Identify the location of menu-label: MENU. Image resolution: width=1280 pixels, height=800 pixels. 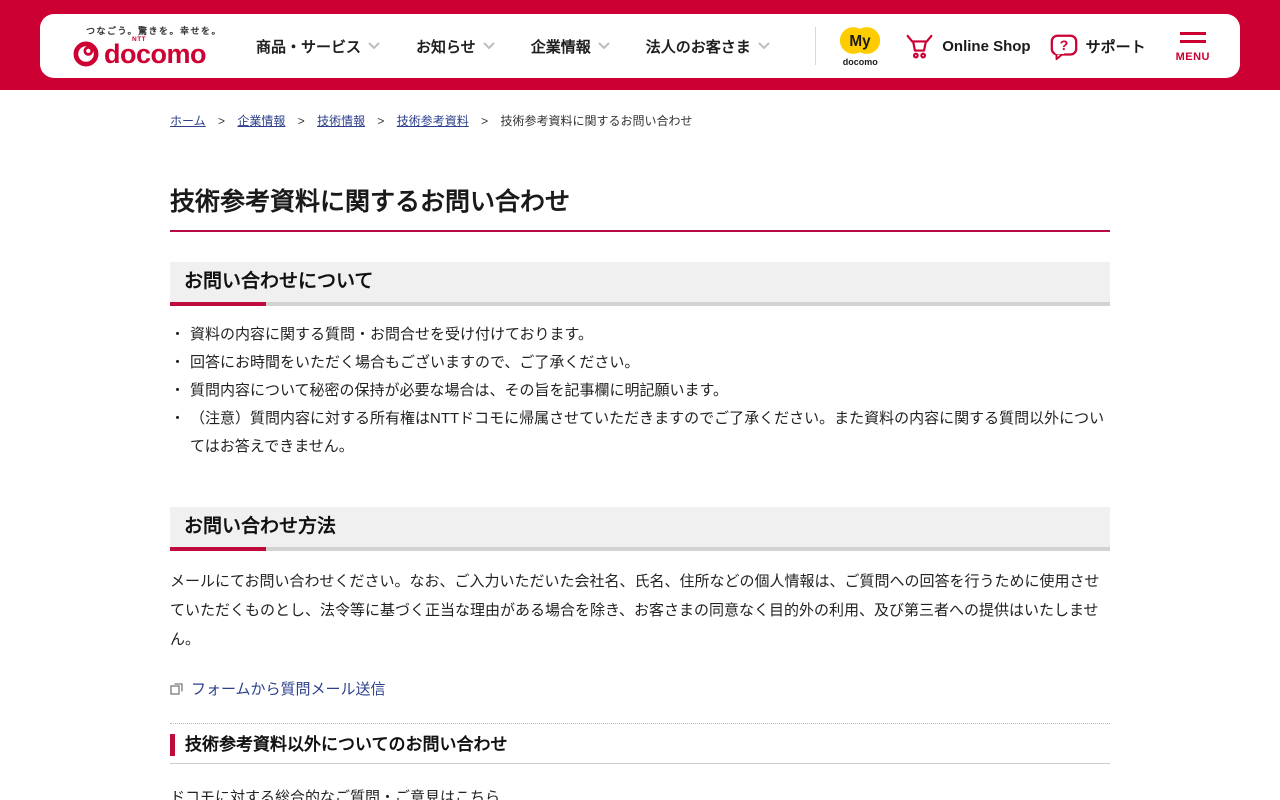
(1192, 56).